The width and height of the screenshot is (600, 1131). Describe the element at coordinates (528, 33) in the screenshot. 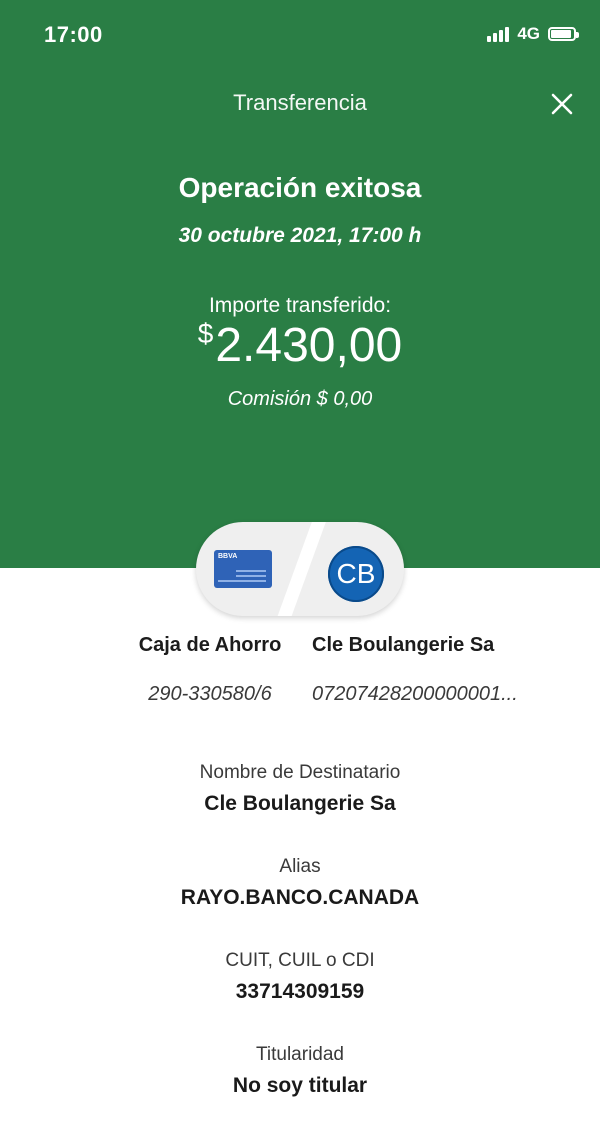

I see `network-type: 4G` at that location.